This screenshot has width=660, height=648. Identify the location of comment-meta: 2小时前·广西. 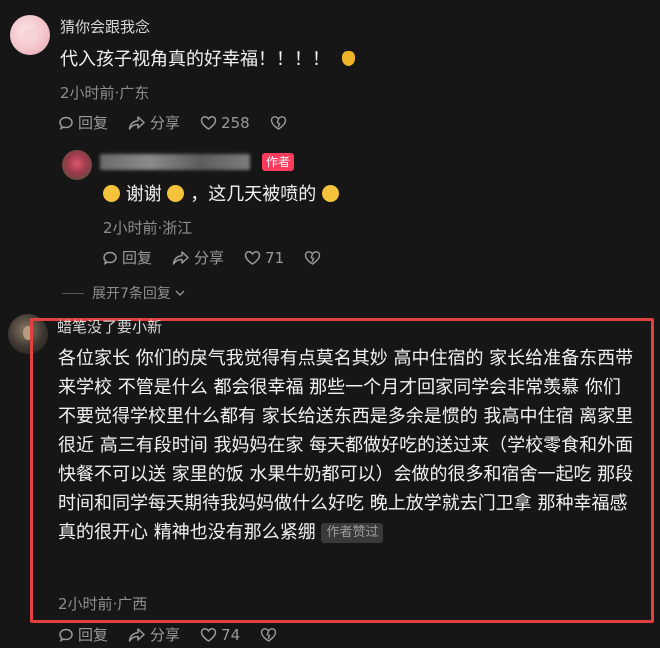
(103, 604).